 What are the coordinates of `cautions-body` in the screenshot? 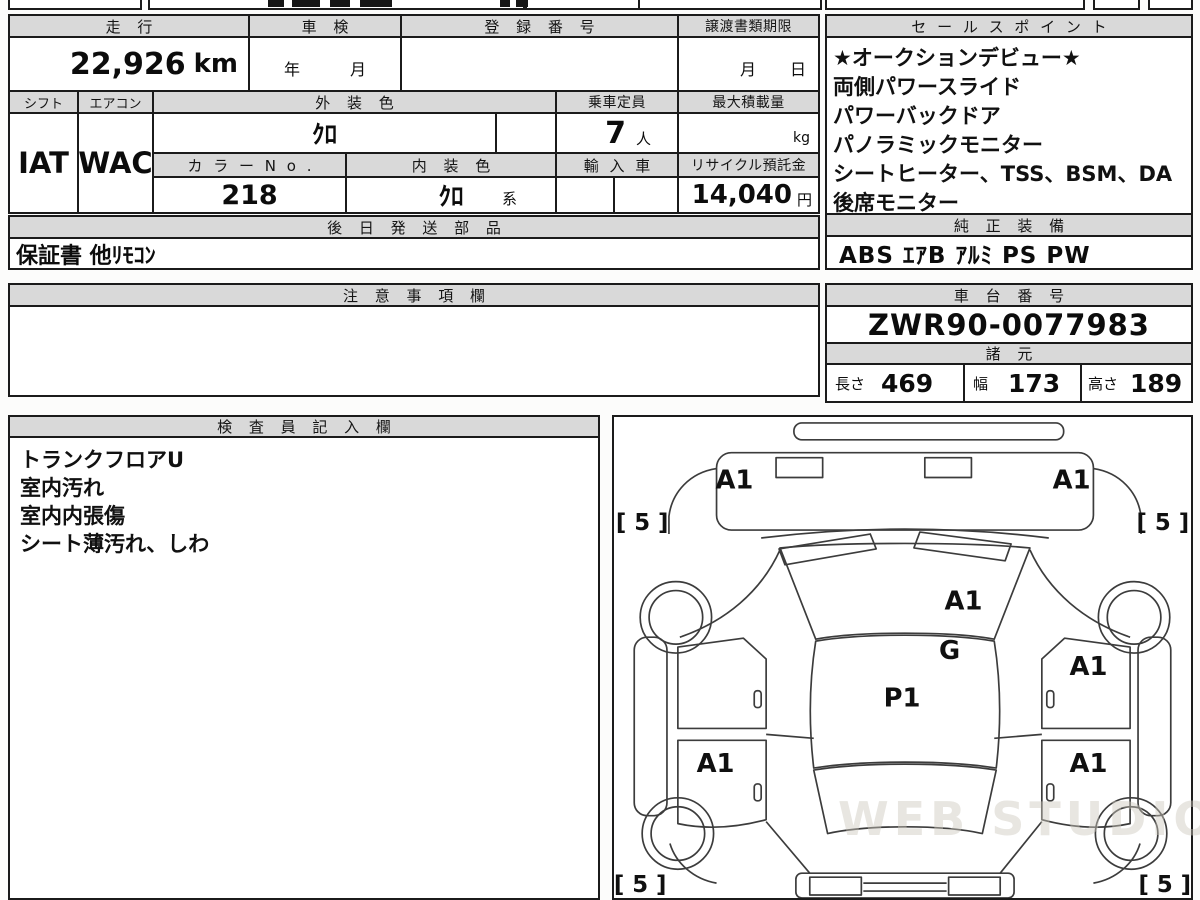 It's located at (414, 351).